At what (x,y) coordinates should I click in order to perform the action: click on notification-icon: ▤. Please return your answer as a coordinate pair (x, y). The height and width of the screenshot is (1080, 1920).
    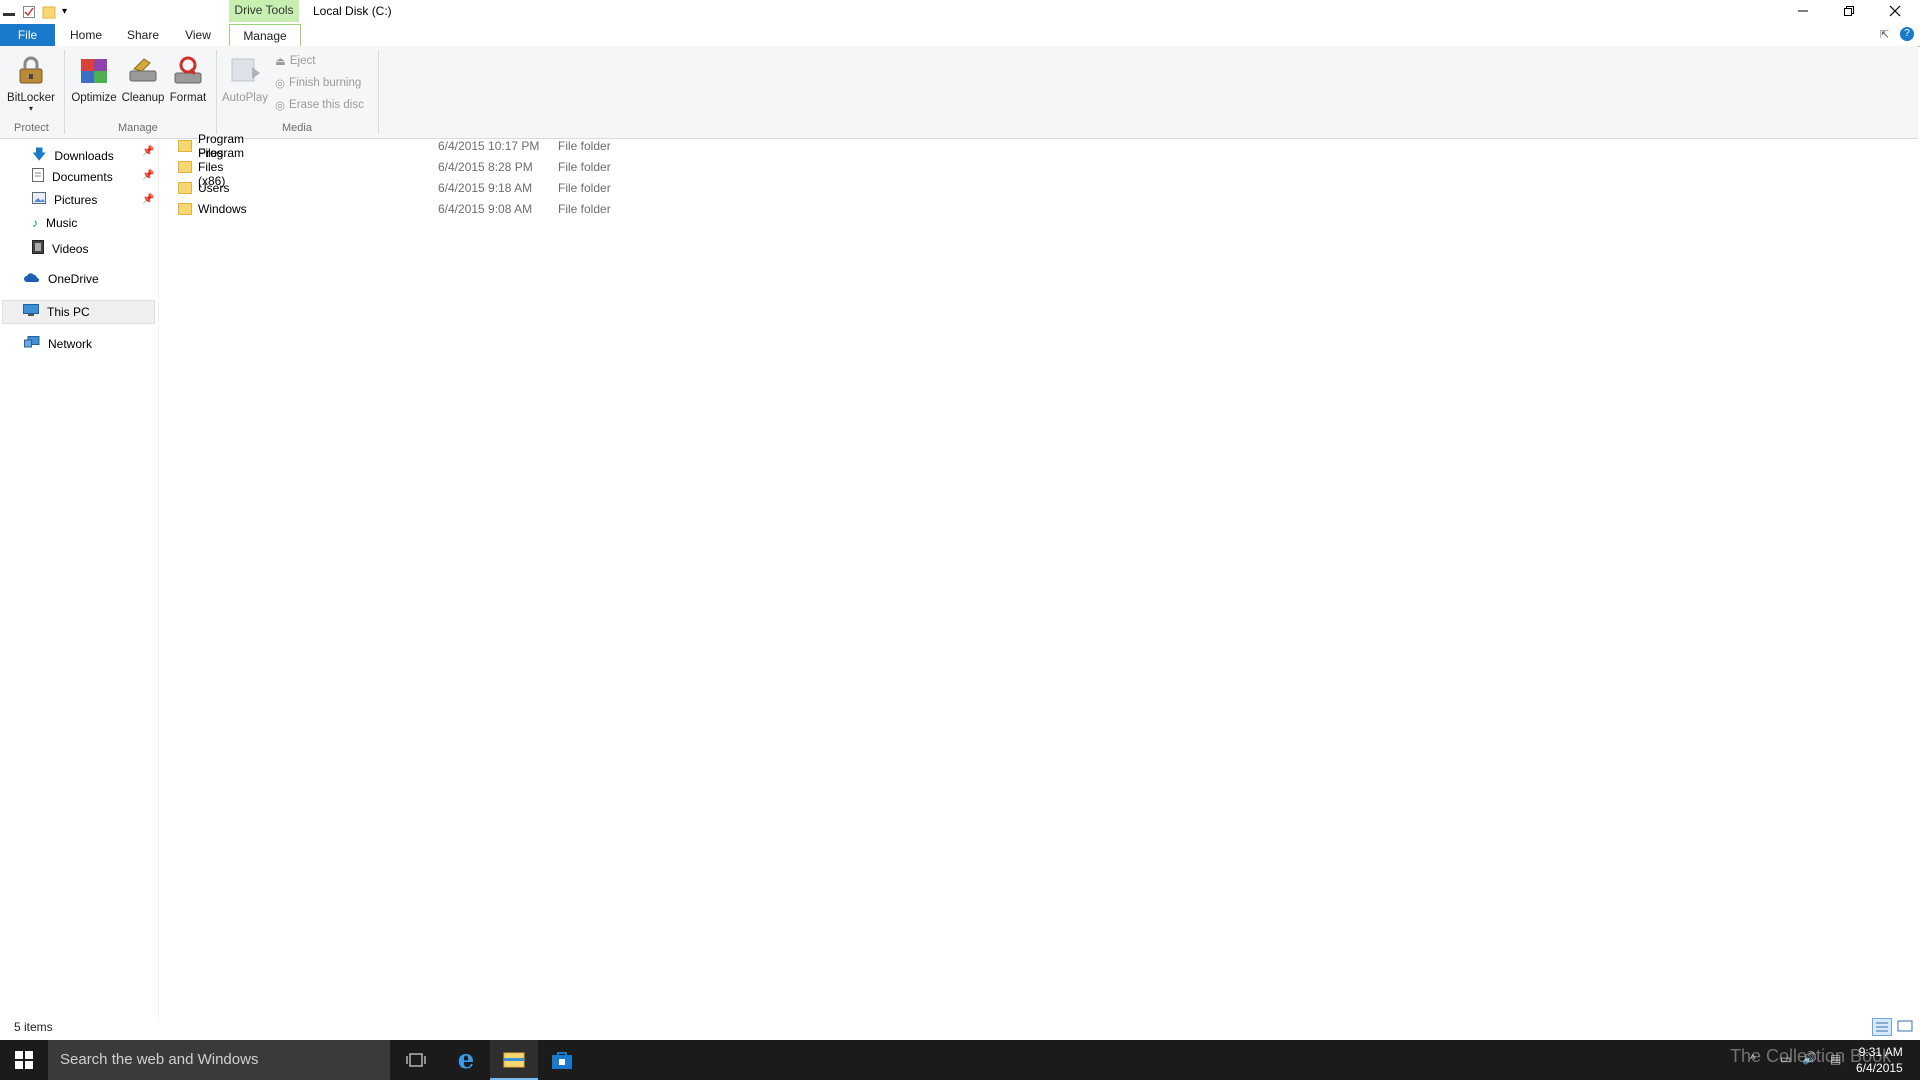
    Looking at the image, I should click on (1835, 1059).